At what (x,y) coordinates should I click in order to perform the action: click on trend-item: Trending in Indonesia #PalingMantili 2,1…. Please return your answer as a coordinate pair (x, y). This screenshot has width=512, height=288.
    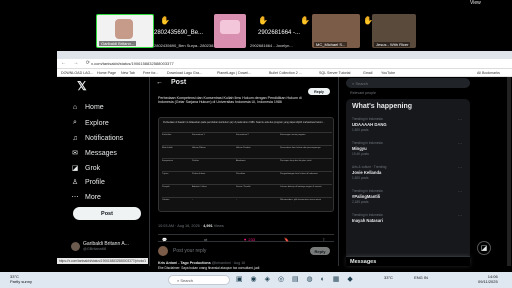
    Looking at the image, I should click on (407, 196).